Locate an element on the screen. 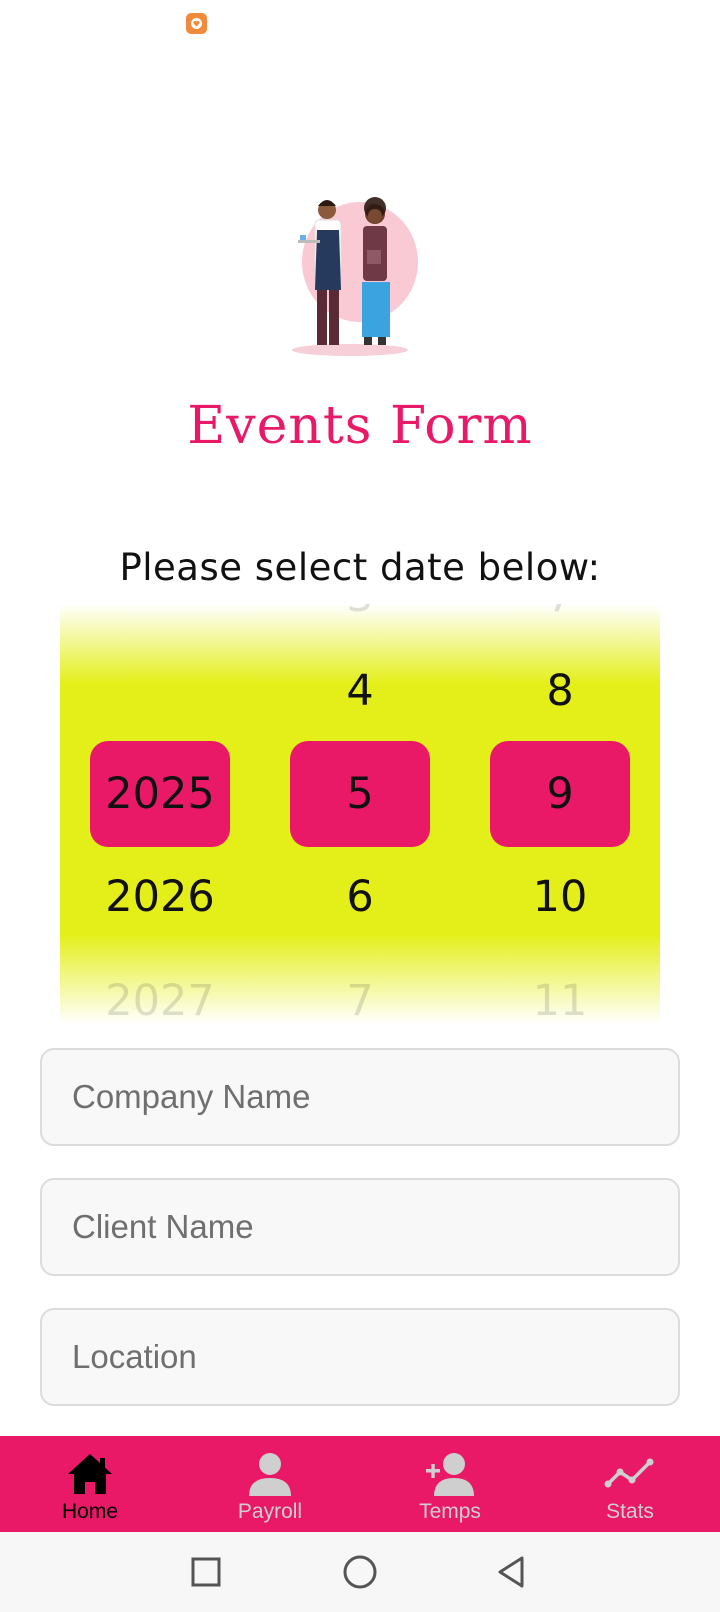 The image size is (720, 1612). nav-item-temps: Temps is located at coordinates (450, 1484).